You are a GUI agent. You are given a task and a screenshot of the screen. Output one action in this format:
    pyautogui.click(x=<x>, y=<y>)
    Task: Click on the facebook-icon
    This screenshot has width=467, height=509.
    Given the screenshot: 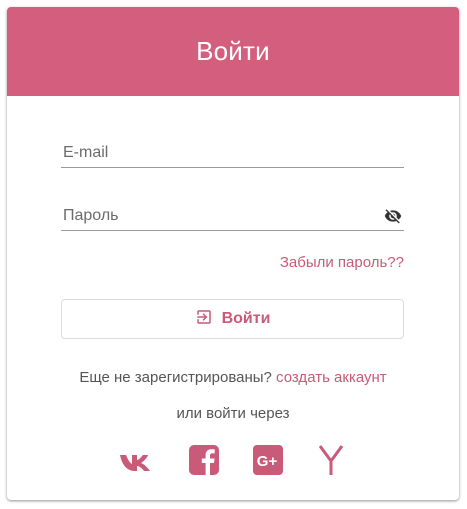 What is the action you would take?
    pyautogui.click(x=204, y=460)
    